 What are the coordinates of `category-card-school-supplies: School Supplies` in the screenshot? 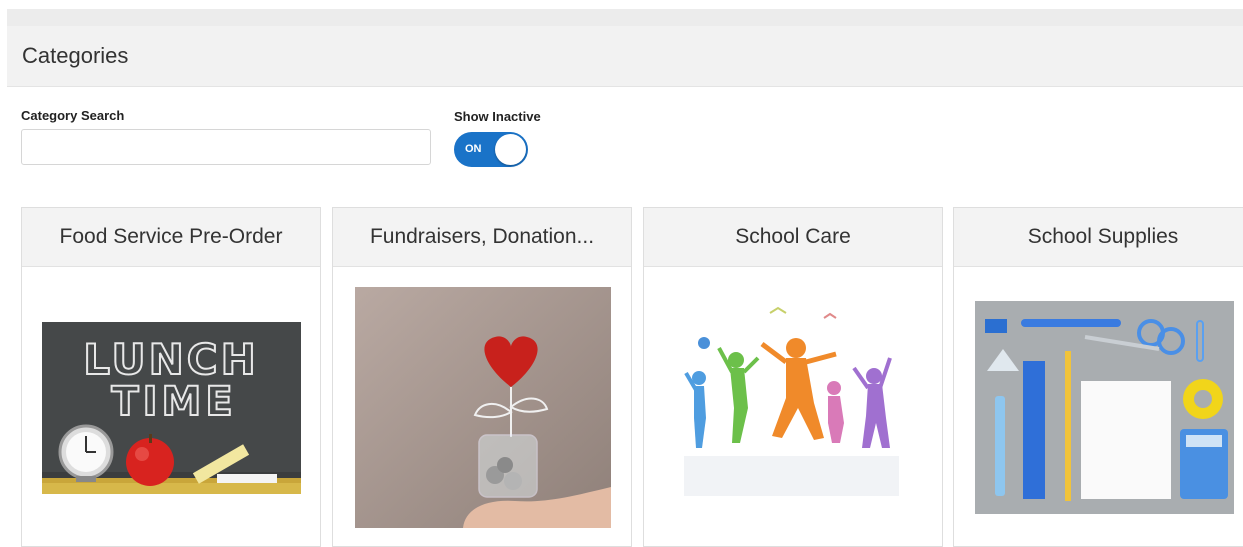 It's located at (1098, 377).